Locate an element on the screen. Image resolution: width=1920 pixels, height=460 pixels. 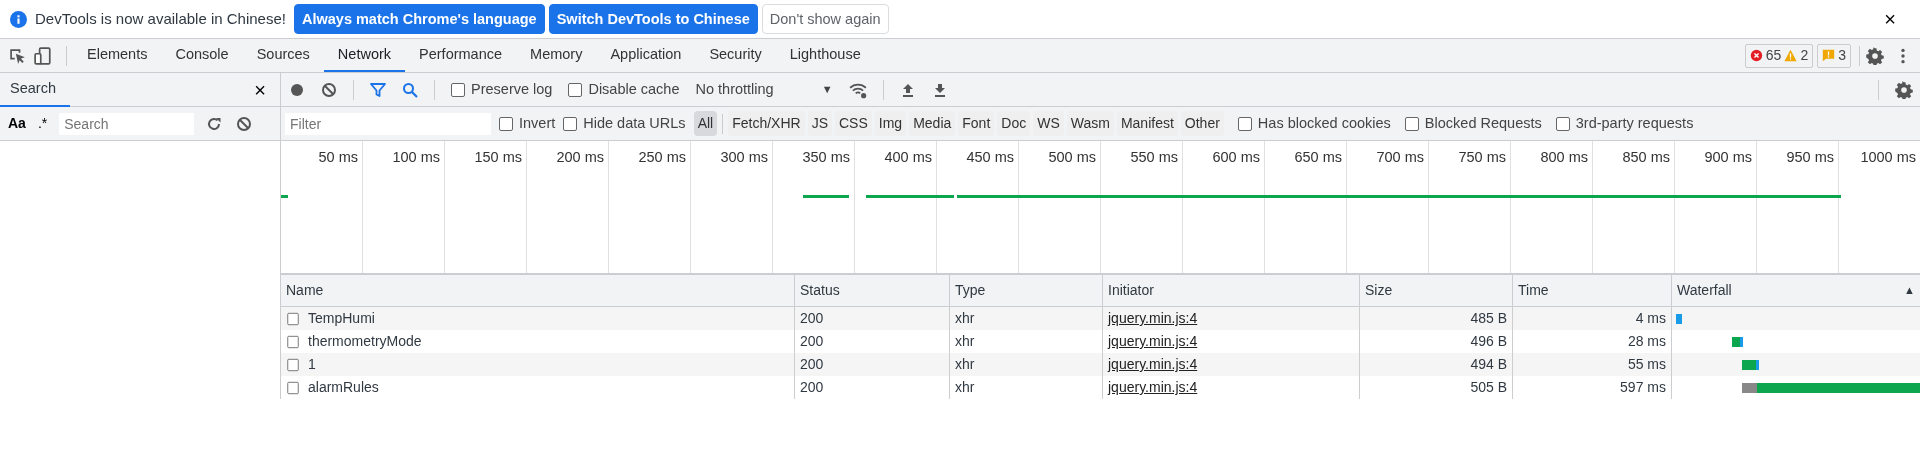
resource-type-filter: Manifest is located at coordinates (1147, 123).